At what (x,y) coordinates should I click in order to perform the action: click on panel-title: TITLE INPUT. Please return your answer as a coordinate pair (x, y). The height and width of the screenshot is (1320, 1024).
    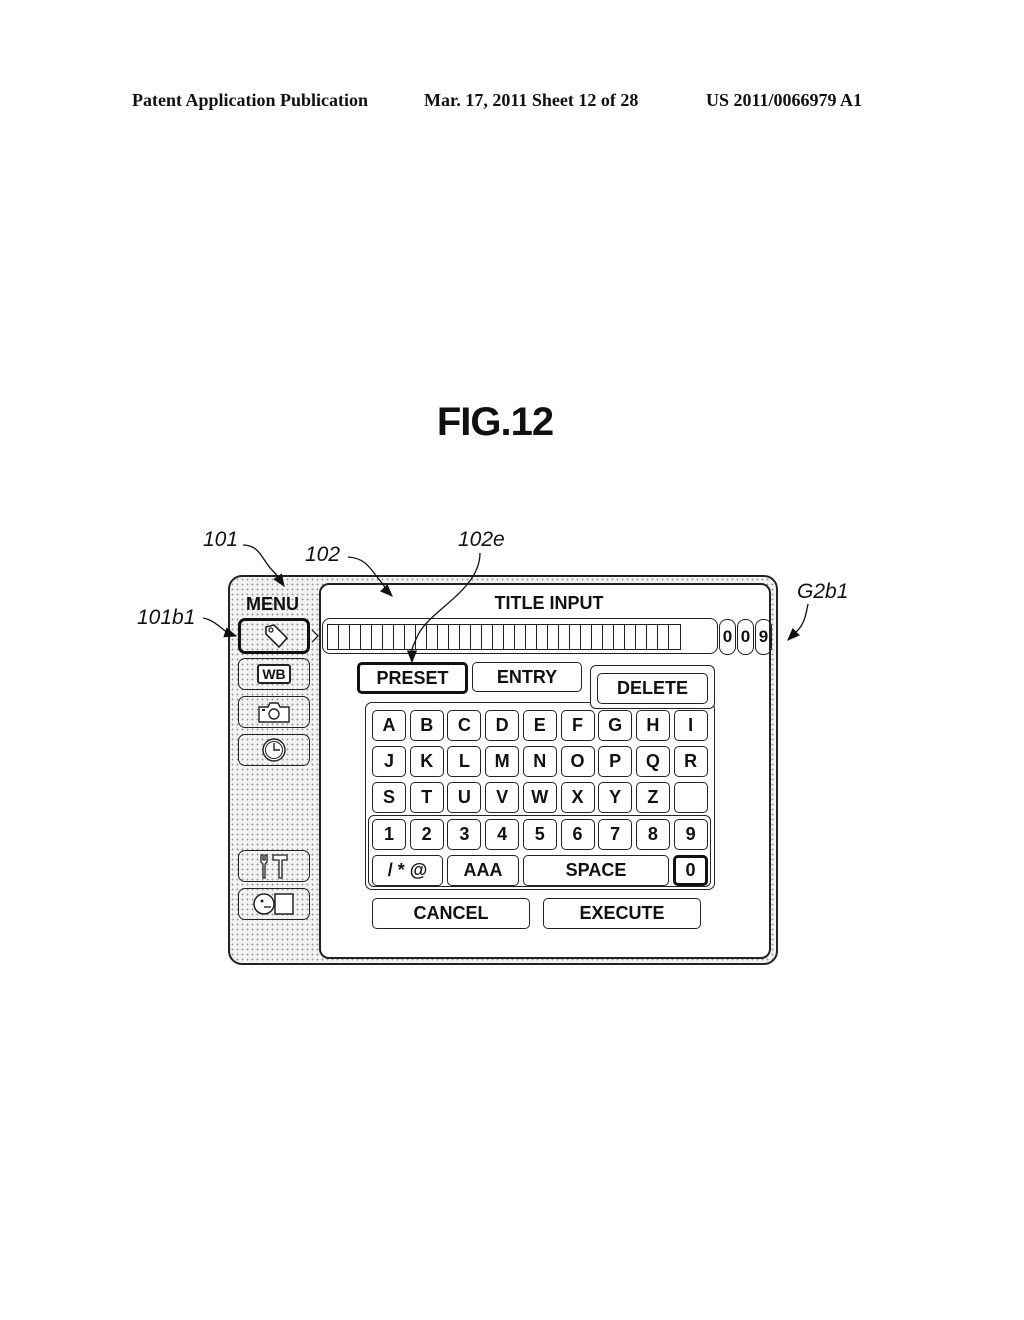
    Looking at the image, I should click on (549, 603).